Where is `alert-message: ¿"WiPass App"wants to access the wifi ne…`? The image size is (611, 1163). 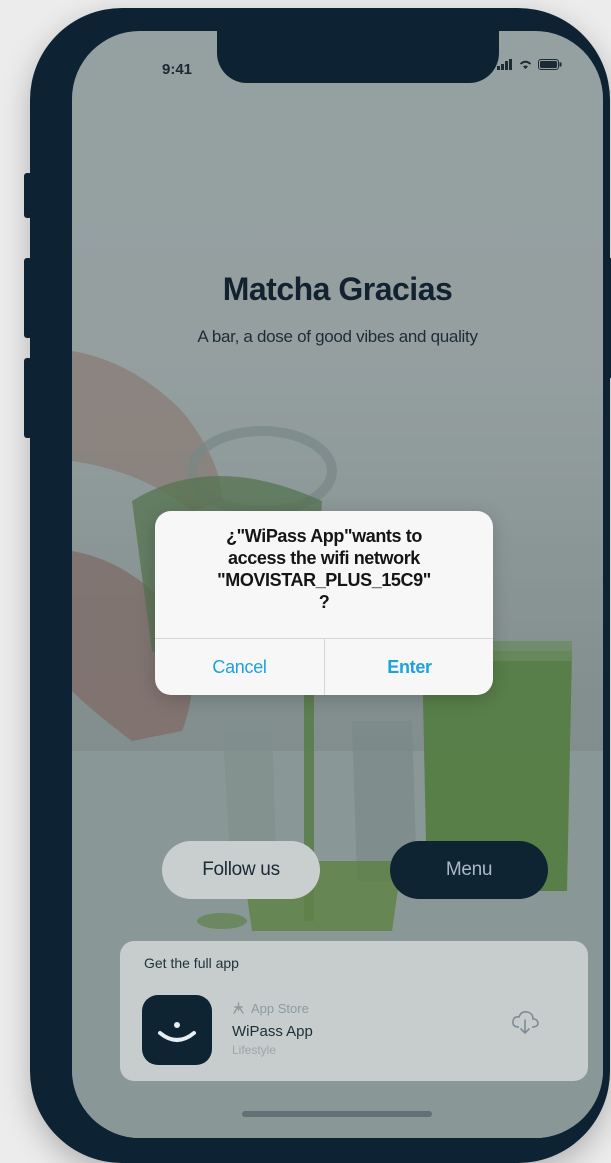 alert-message: ¿"WiPass App"wants to access the wifi ne… is located at coordinates (324, 569).